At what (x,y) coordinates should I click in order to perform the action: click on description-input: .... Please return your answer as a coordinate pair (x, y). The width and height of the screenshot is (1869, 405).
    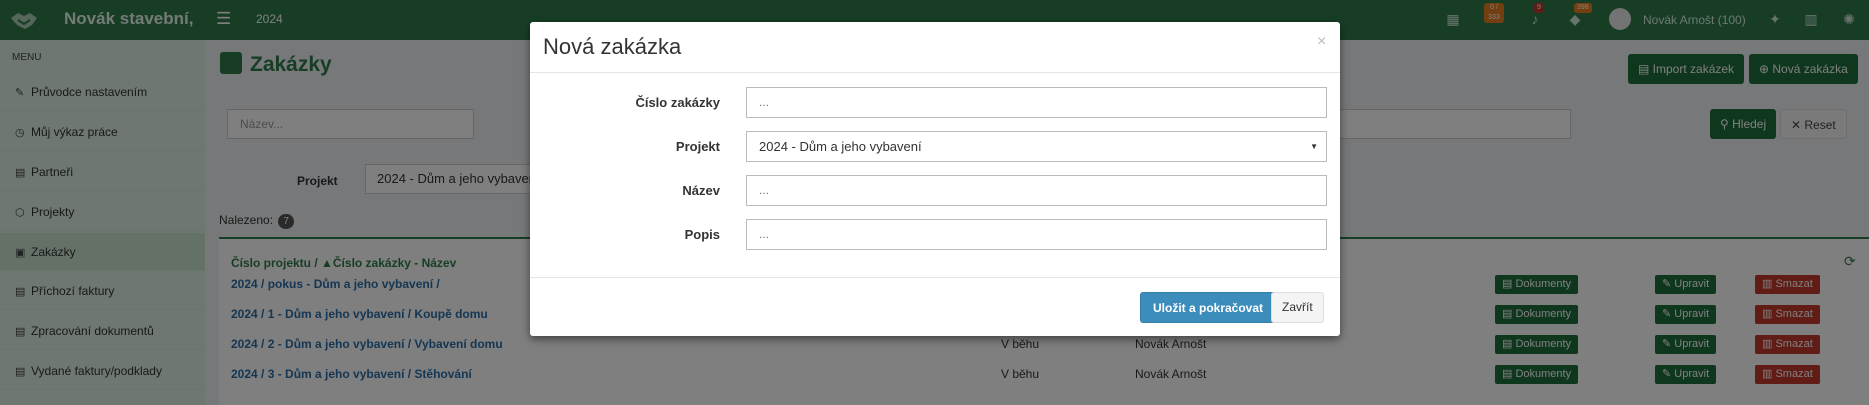
    Looking at the image, I should click on (1036, 234).